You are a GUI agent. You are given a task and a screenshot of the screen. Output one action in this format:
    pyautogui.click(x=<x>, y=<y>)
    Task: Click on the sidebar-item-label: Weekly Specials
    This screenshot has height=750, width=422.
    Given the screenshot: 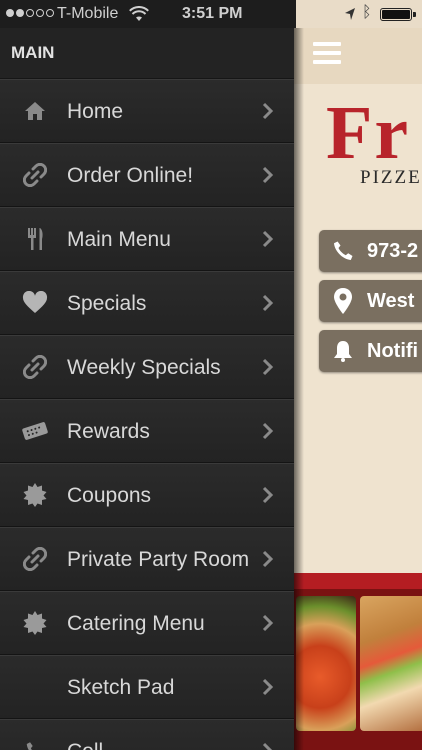 What is the action you would take?
    pyautogui.click(x=144, y=367)
    